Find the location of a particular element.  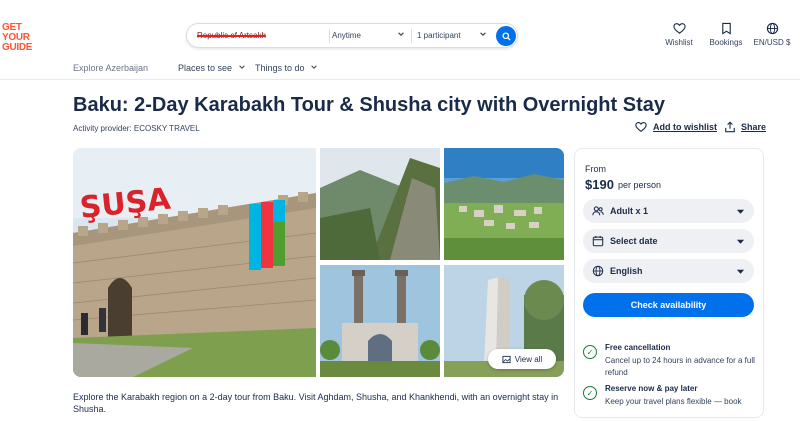

check-availability-button: Check availability is located at coordinates (668, 305).